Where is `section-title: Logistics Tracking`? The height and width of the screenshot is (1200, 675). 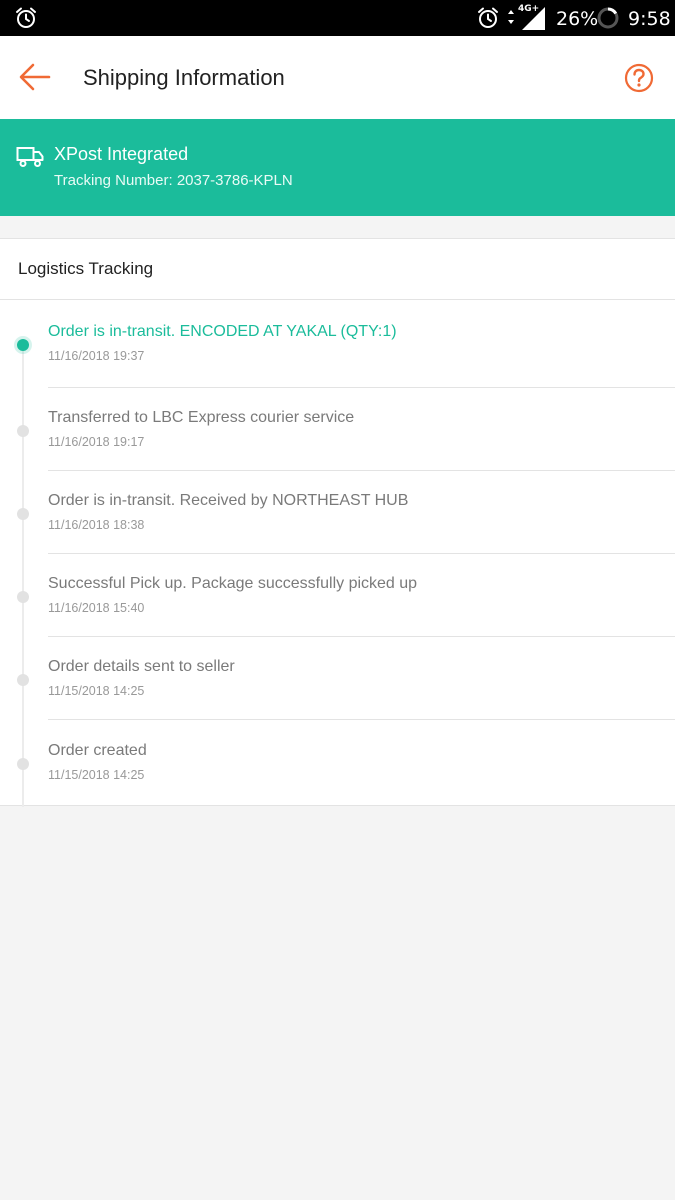 section-title: Logistics Tracking is located at coordinates (86, 268).